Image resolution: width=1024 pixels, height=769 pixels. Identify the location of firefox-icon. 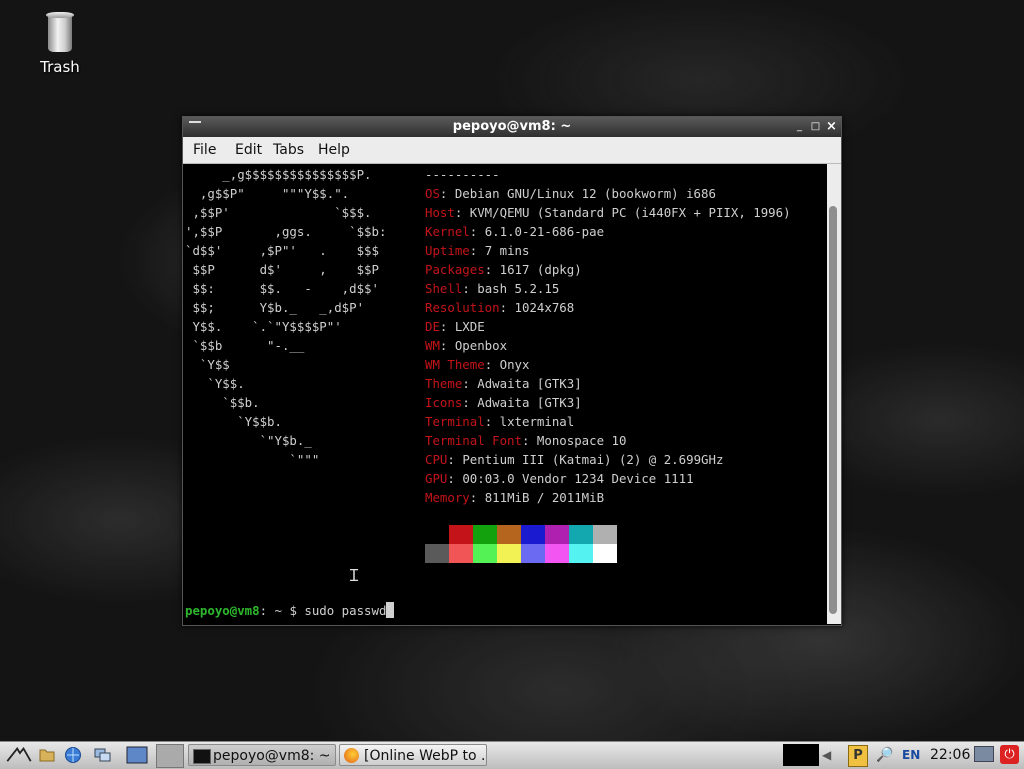
(351, 755).